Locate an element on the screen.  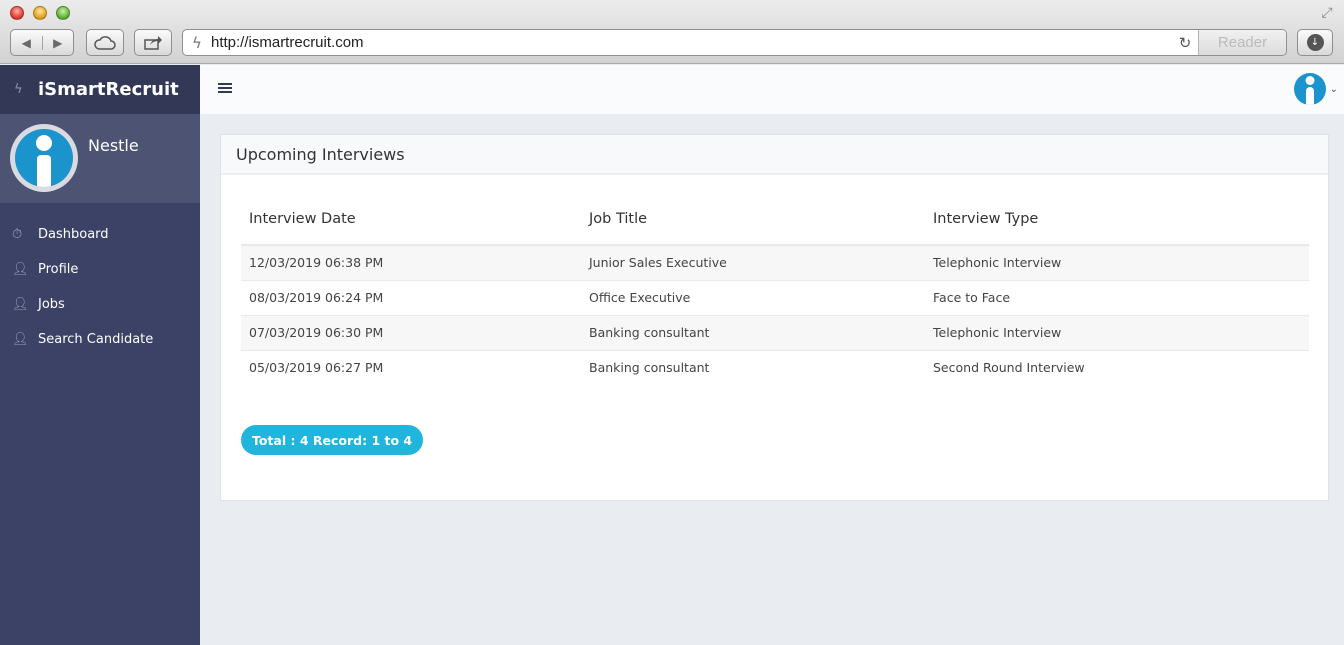
sidebar-item-label: Search Candidate is located at coordinates (96, 339).